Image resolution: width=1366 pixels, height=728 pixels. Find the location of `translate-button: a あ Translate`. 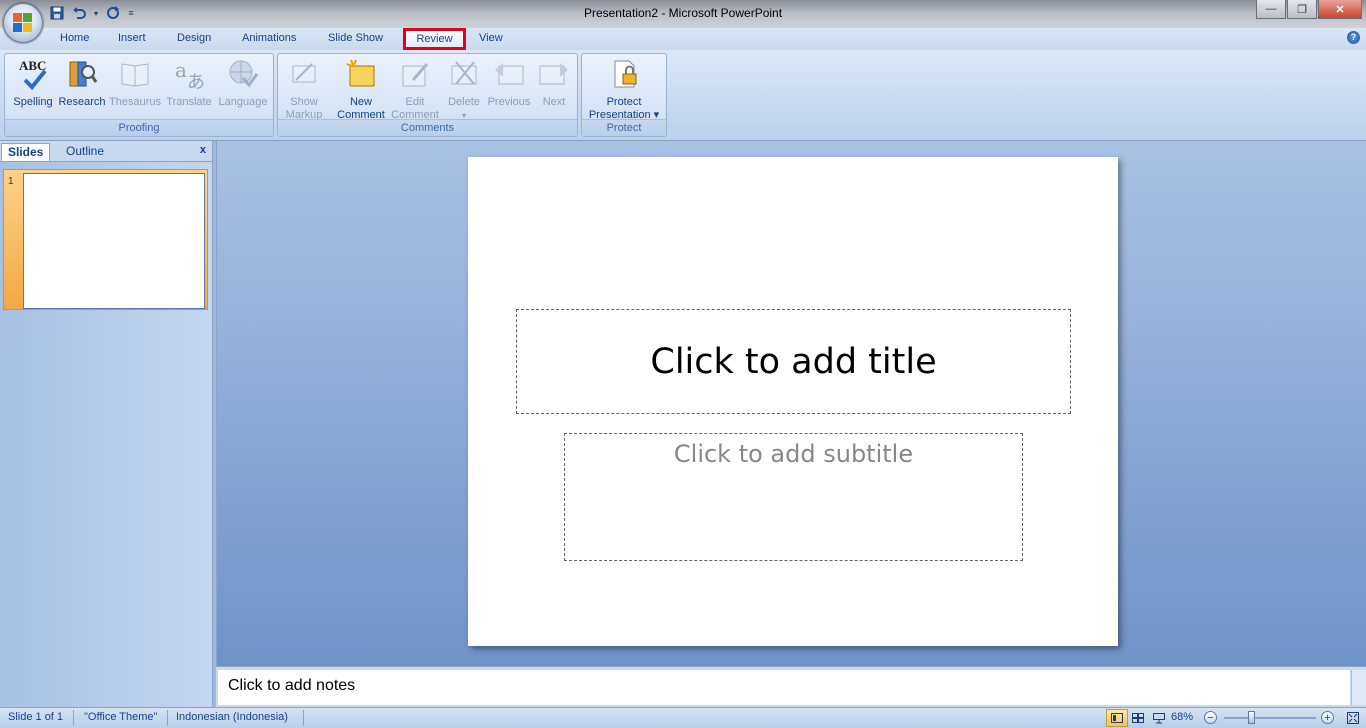

translate-button: a あ Translate is located at coordinates (189, 83).